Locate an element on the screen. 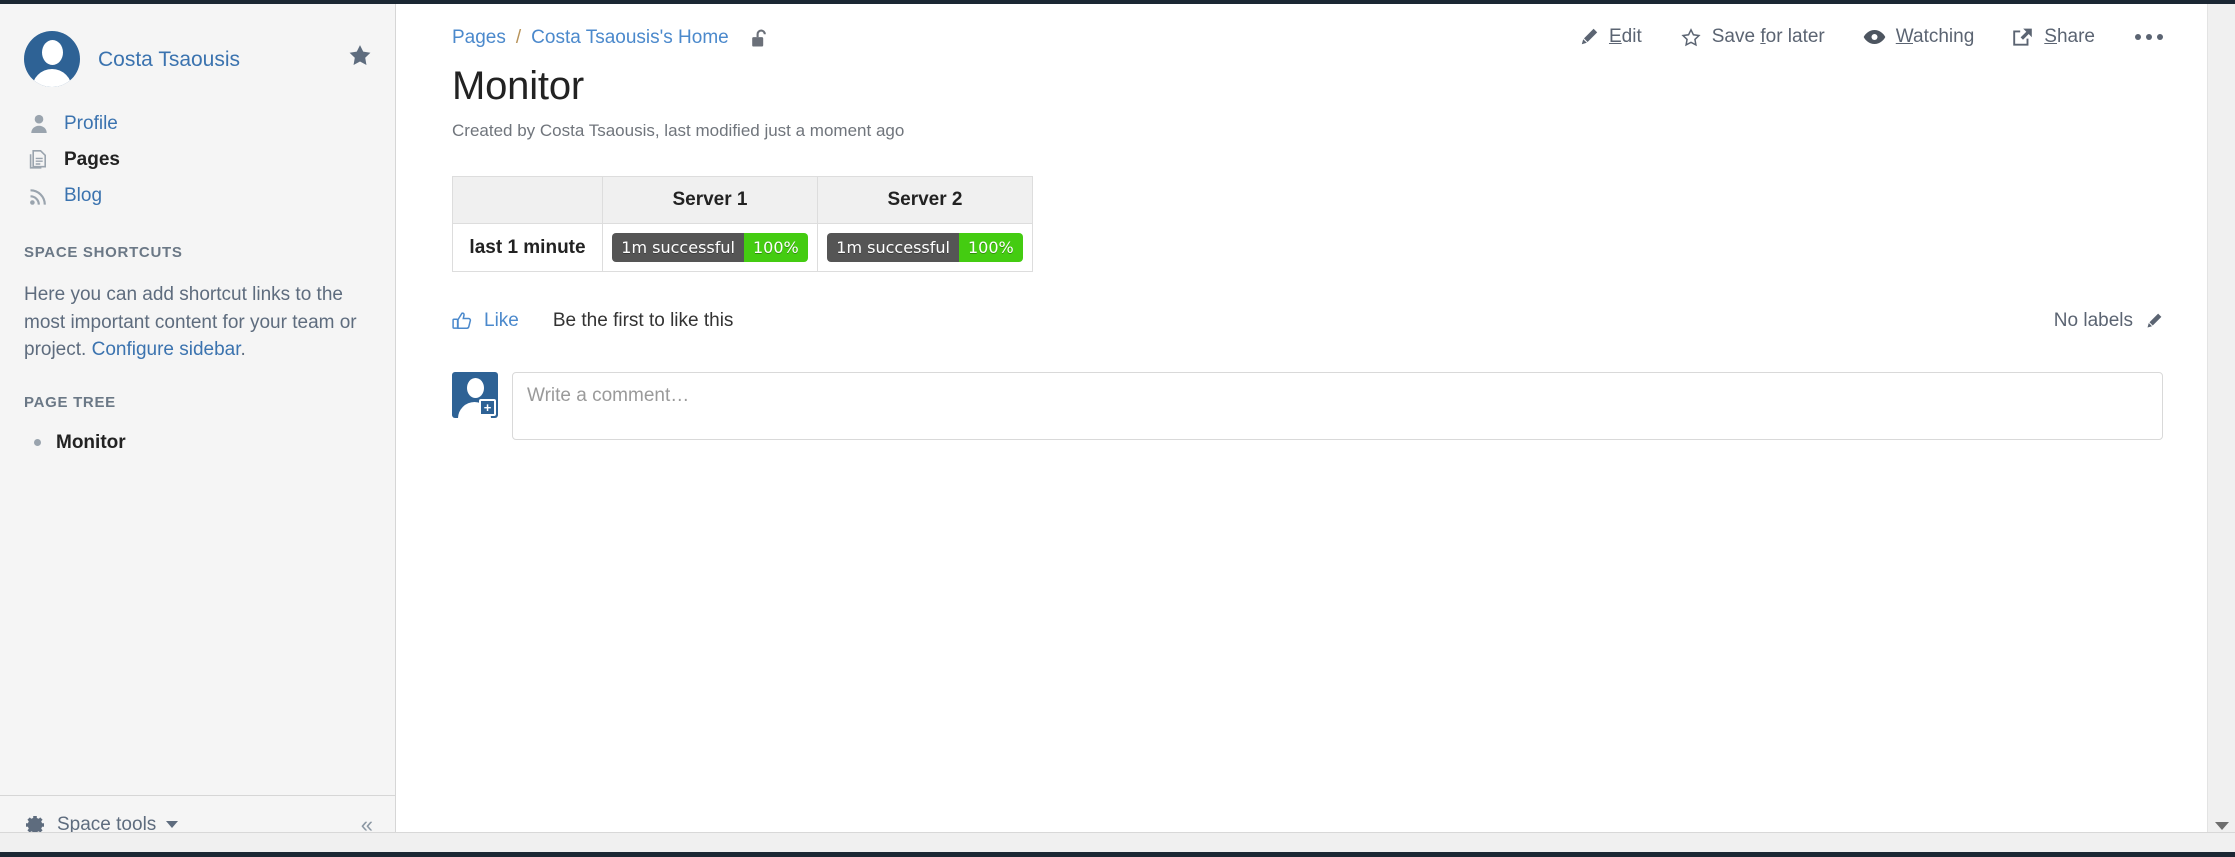 Image resolution: width=2235 pixels, height=857 pixels. star-outline-icon is located at coordinates (1691, 37).